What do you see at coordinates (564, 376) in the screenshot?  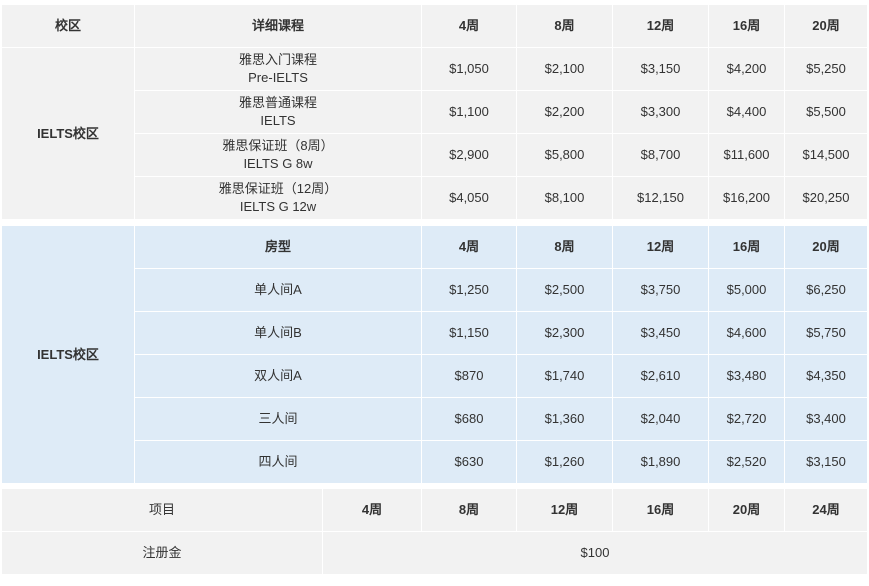 I see `price-cell: $1,740` at bounding box center [564, 376].